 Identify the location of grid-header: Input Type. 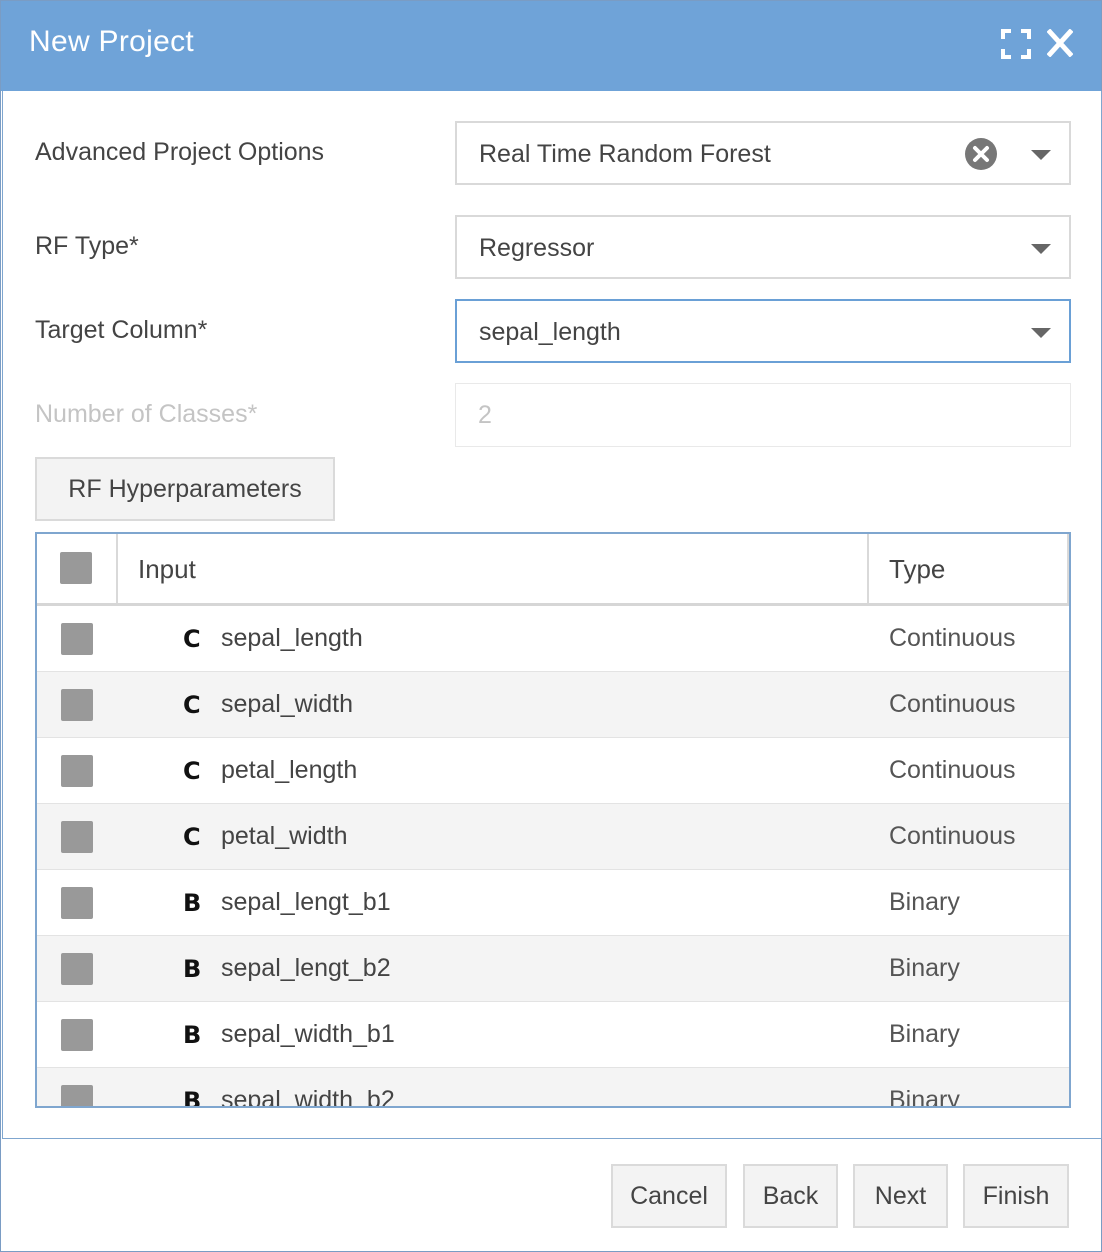
(553, 570).